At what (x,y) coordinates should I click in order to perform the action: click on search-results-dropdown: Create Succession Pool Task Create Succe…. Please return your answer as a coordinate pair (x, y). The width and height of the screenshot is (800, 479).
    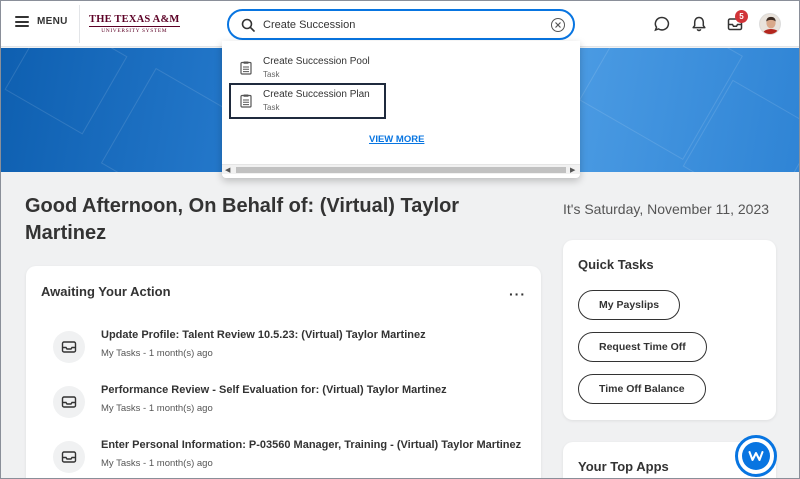
    Looking at the image, I should click on (401, 109).